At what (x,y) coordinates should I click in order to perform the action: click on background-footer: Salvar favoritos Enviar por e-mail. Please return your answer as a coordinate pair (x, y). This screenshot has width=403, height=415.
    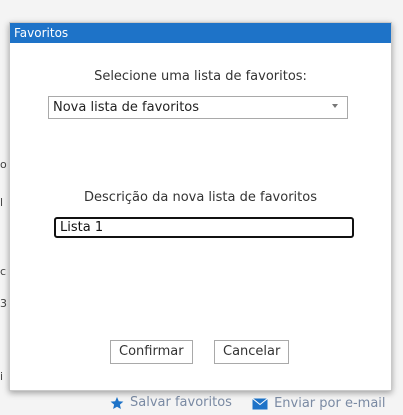
    Looking at the image, I should click on (256, 405).